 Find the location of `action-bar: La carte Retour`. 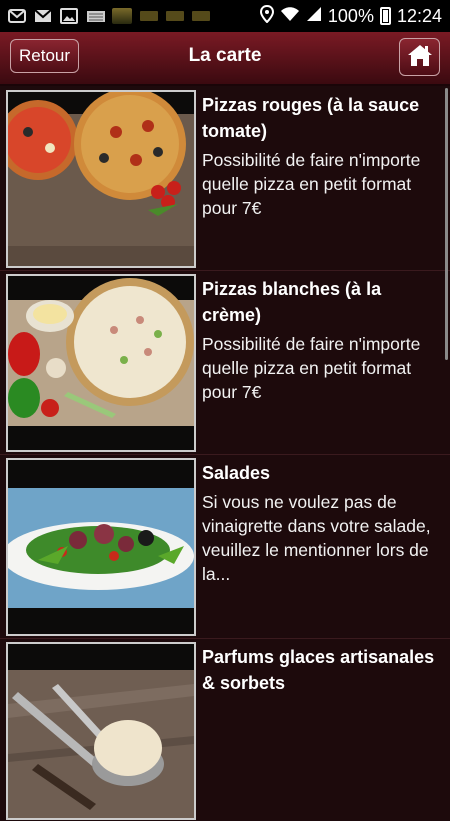

action-bar: La carte Retour is located at coordinates (225, 59).